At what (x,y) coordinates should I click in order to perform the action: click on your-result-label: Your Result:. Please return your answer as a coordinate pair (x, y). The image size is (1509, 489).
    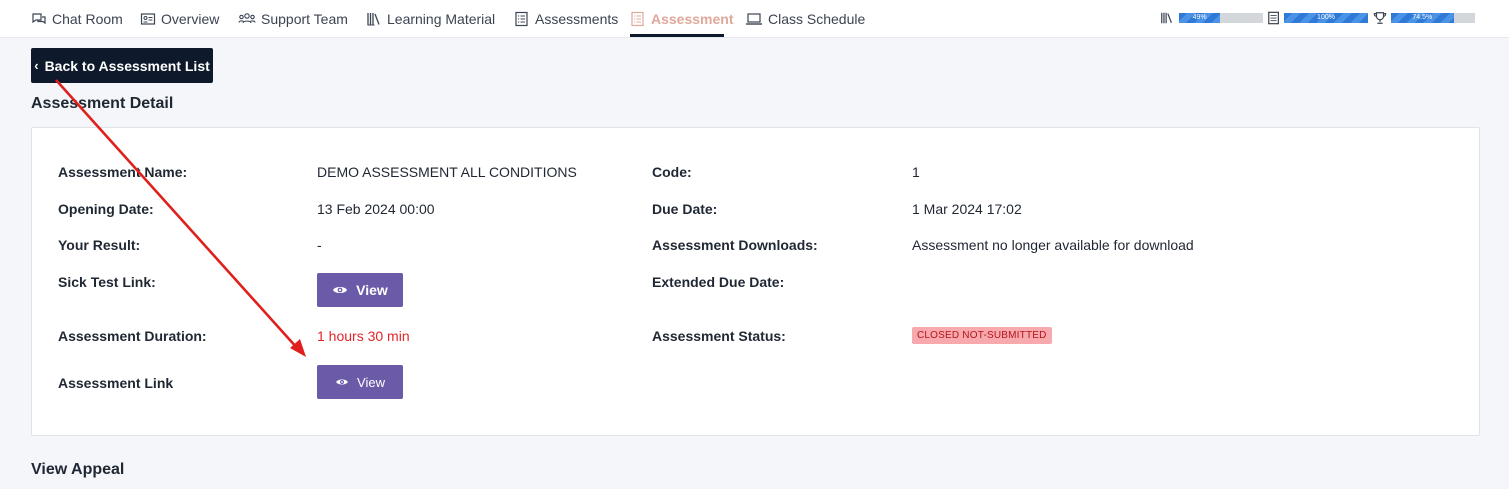
    Looking at the image, I should click on (99, 245).